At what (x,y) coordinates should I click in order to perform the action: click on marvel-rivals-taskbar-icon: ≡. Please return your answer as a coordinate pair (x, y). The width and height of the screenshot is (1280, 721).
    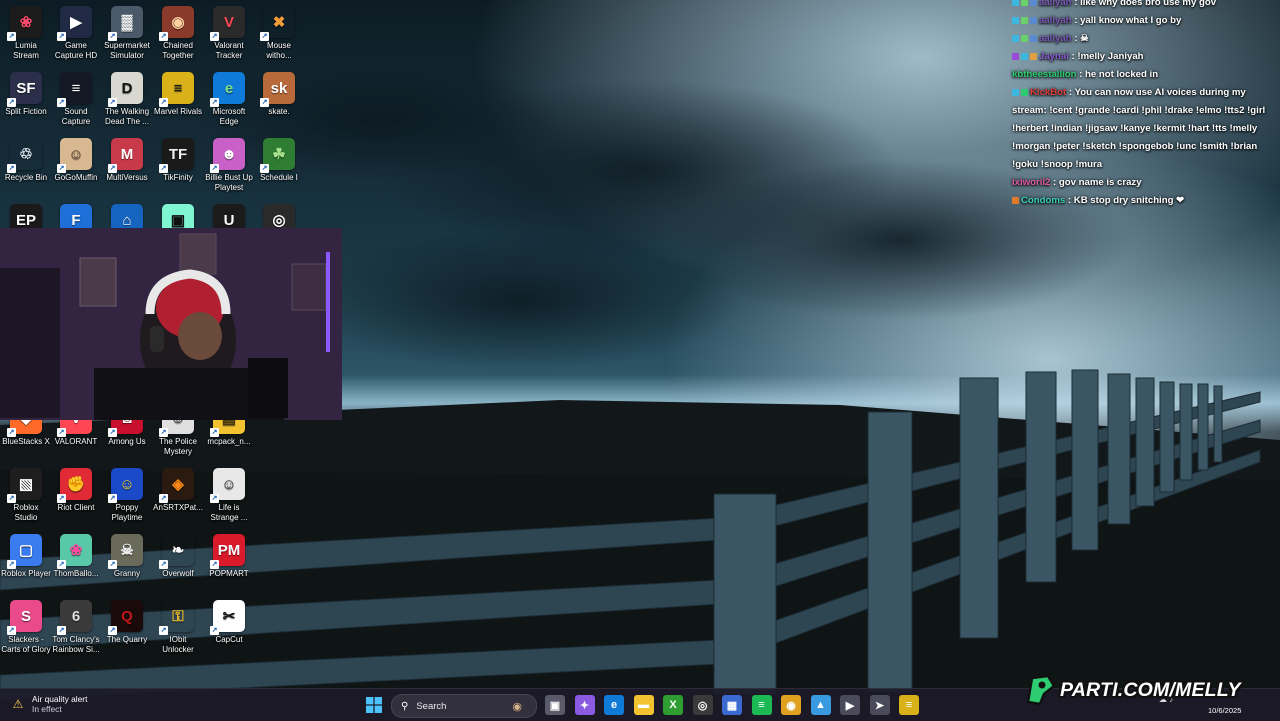
    Looking at the image, I should click on (909, 705).